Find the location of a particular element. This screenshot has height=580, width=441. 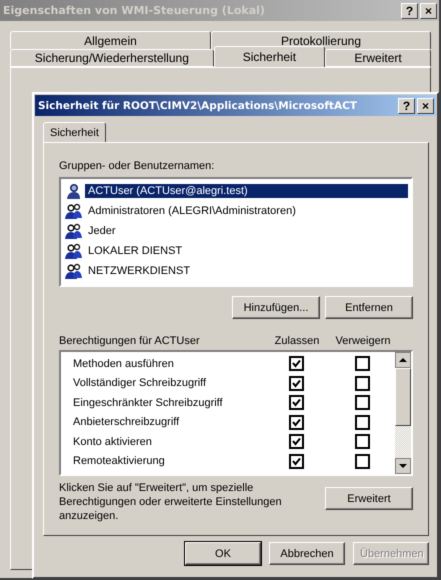

user-list-item: Administratoren (ALEGRI\Administratoren) is located at coordinates (192, 211).